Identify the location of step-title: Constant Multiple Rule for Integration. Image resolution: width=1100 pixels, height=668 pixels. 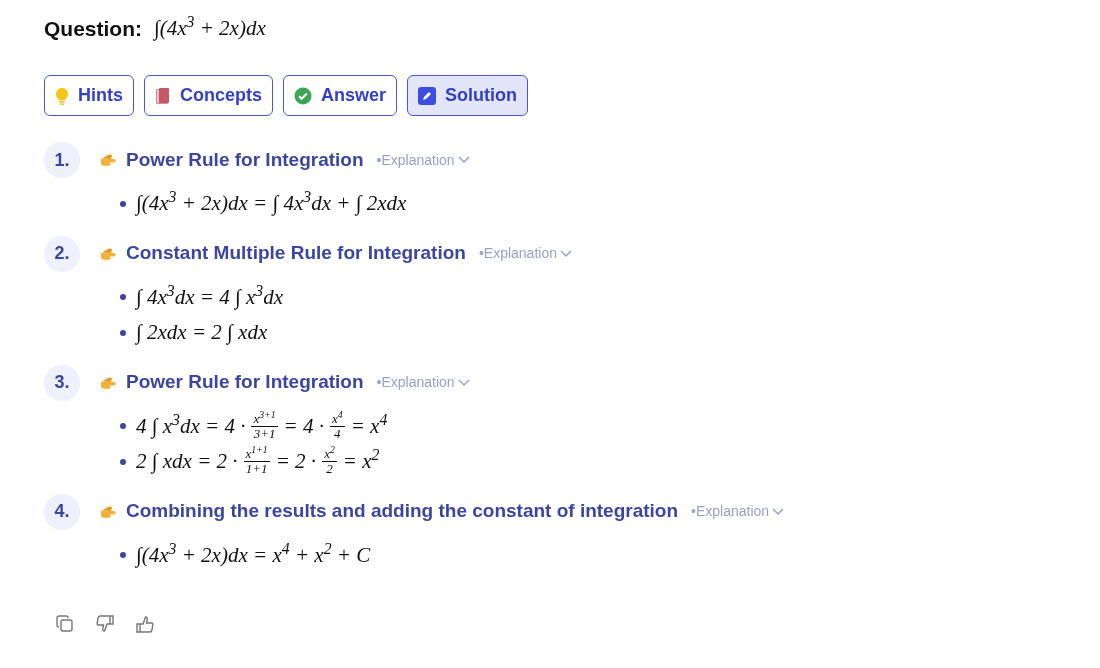
(296, 253).